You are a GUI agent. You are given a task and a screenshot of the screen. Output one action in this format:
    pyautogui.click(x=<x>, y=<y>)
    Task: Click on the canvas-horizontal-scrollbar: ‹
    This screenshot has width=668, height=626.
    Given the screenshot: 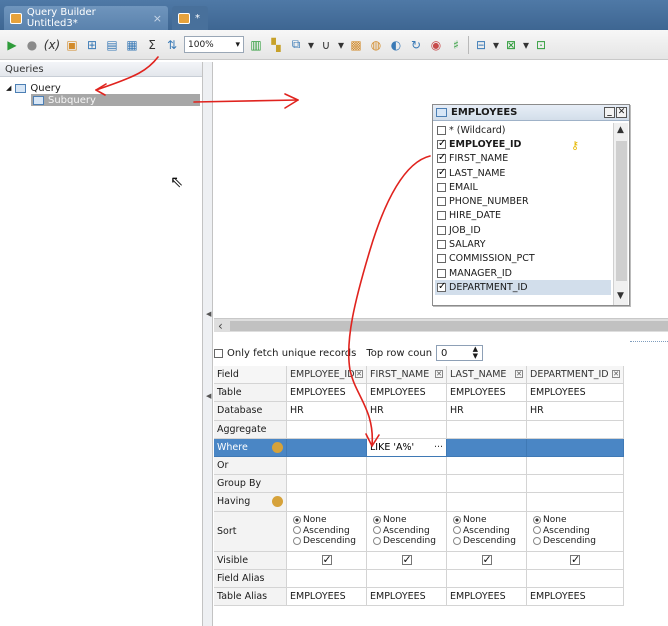 What is the action you would take?
    pyautogui.click(x=441, y=325)
    